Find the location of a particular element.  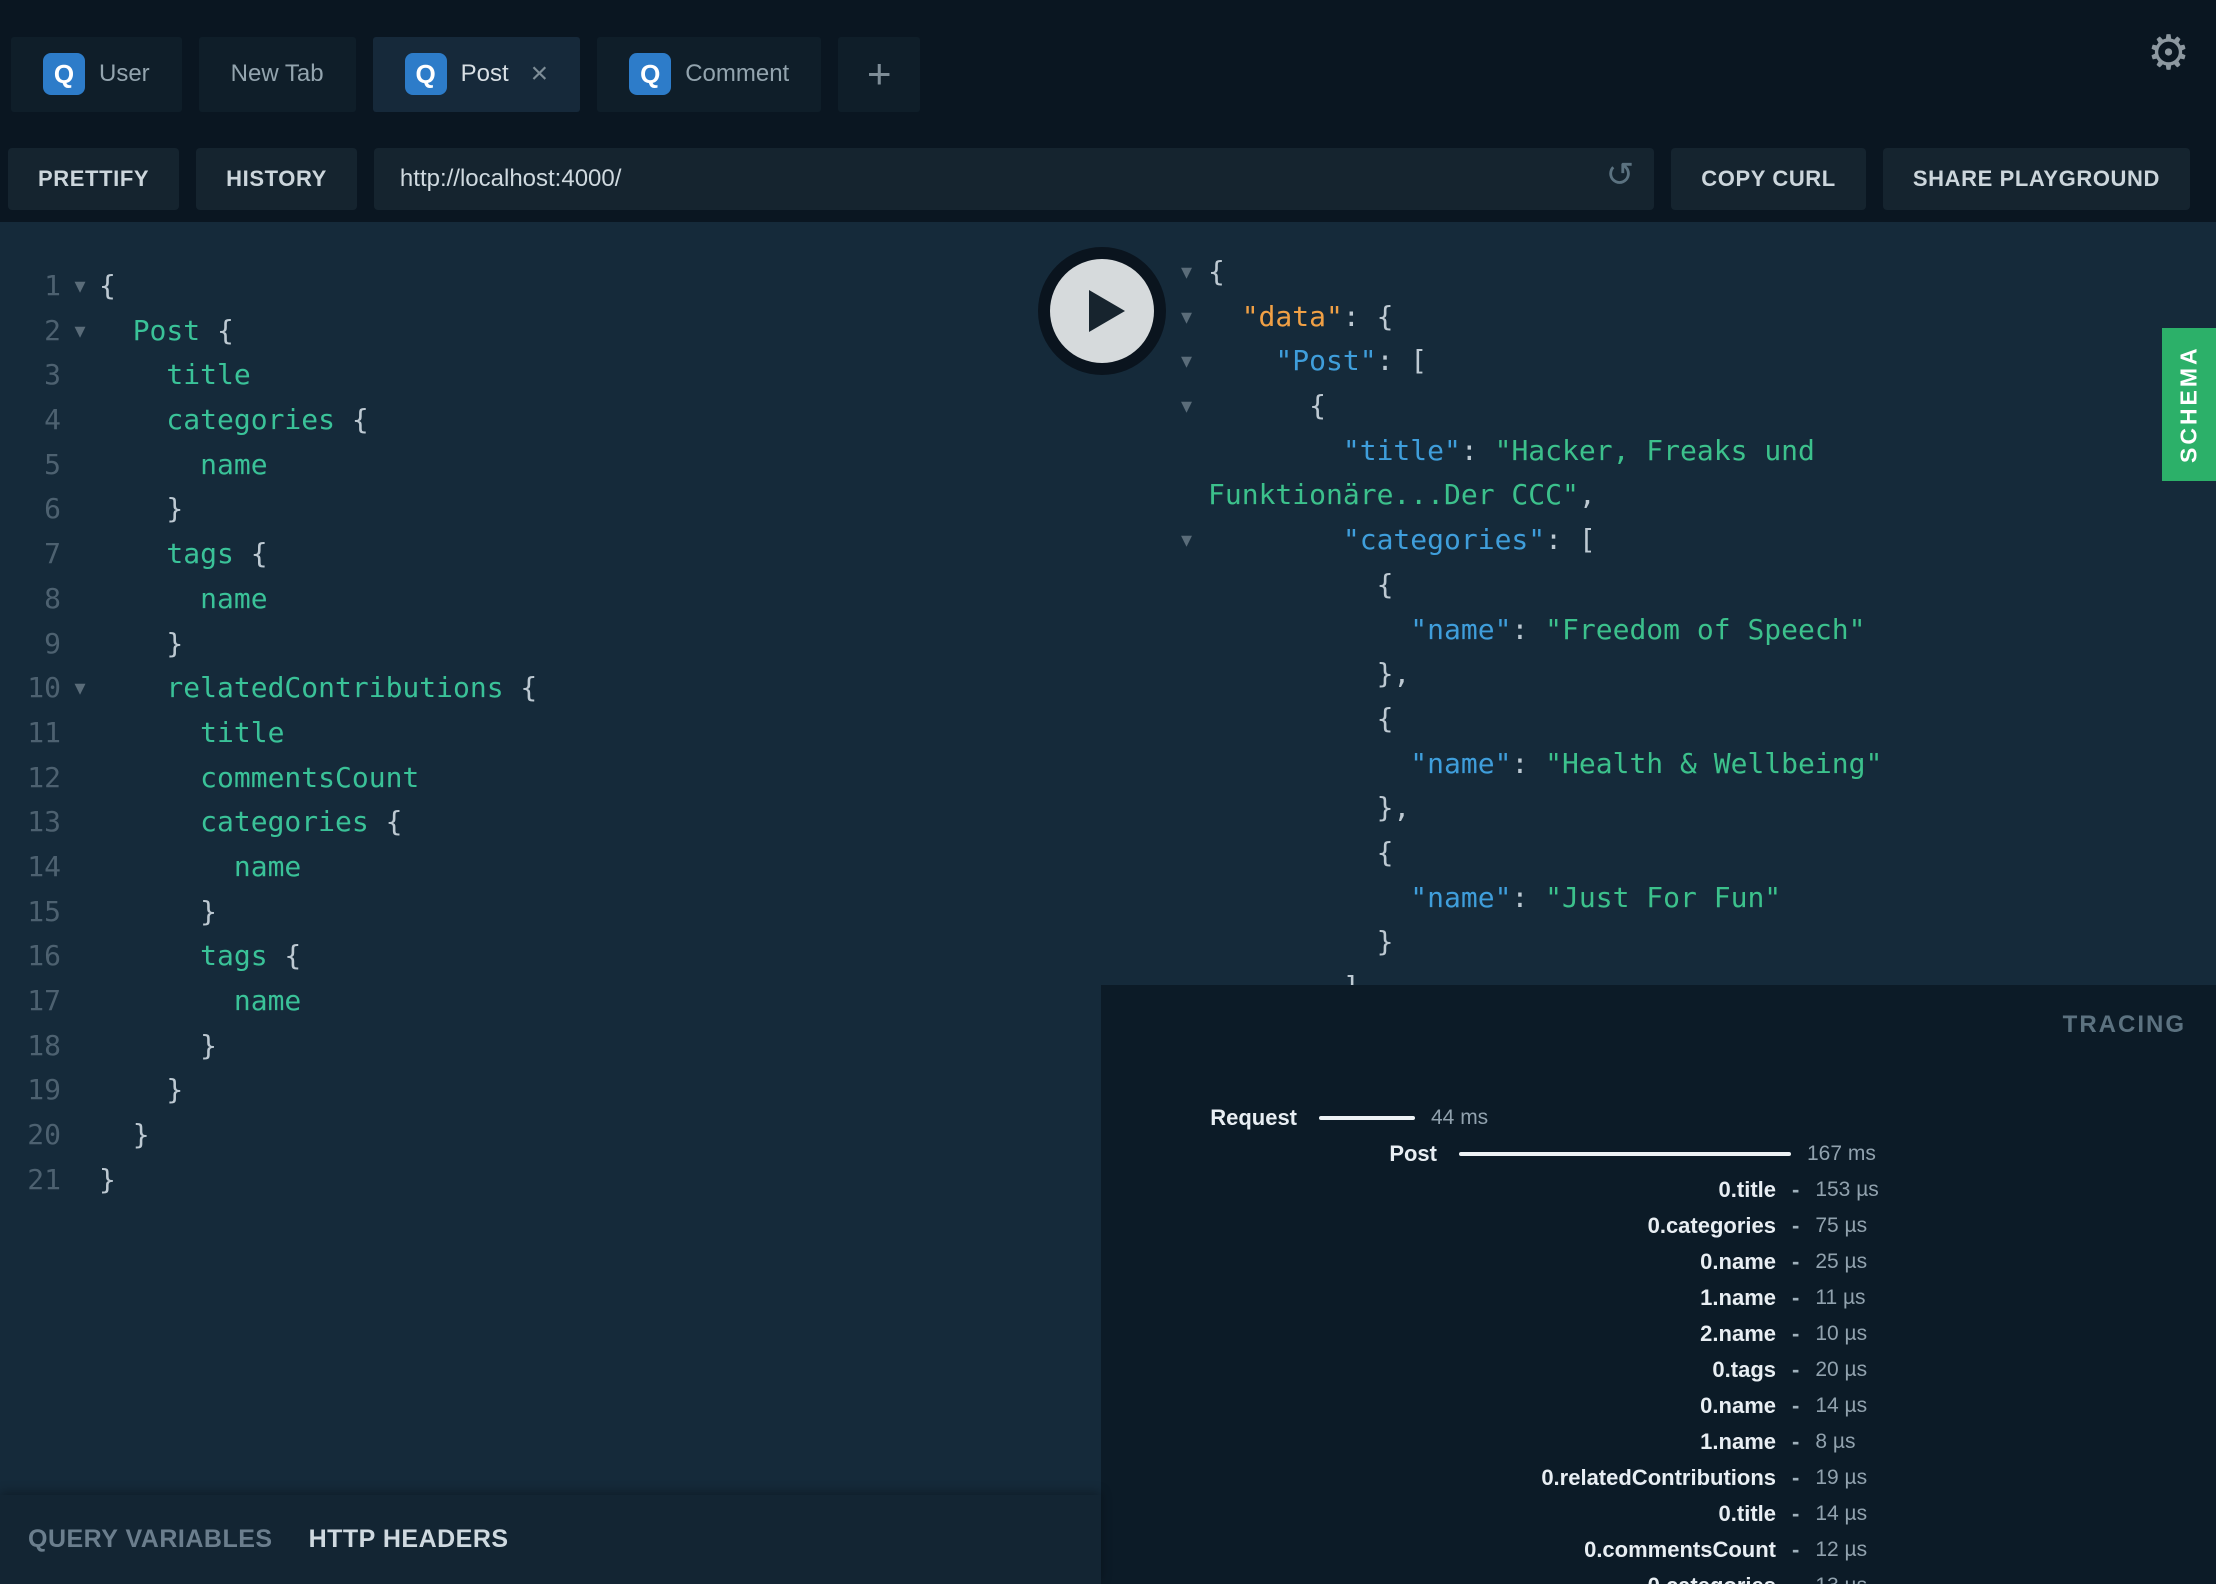

query-line: 6} is located at coordinates (550, 509).